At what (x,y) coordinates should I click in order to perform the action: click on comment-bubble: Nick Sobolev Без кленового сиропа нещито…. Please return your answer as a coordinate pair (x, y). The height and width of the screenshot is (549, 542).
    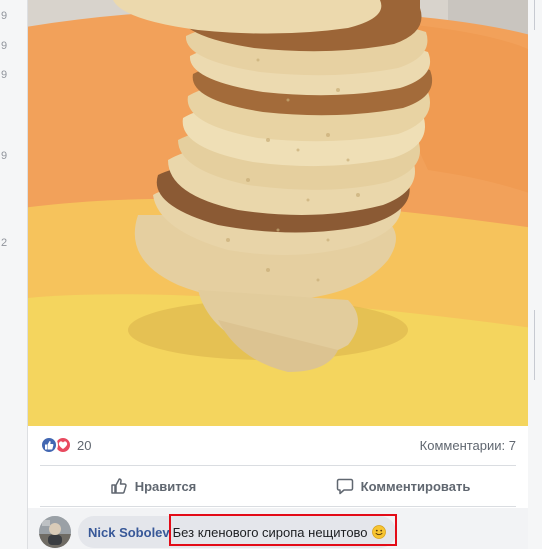
    Looking at the image, I should click on (237, 532).